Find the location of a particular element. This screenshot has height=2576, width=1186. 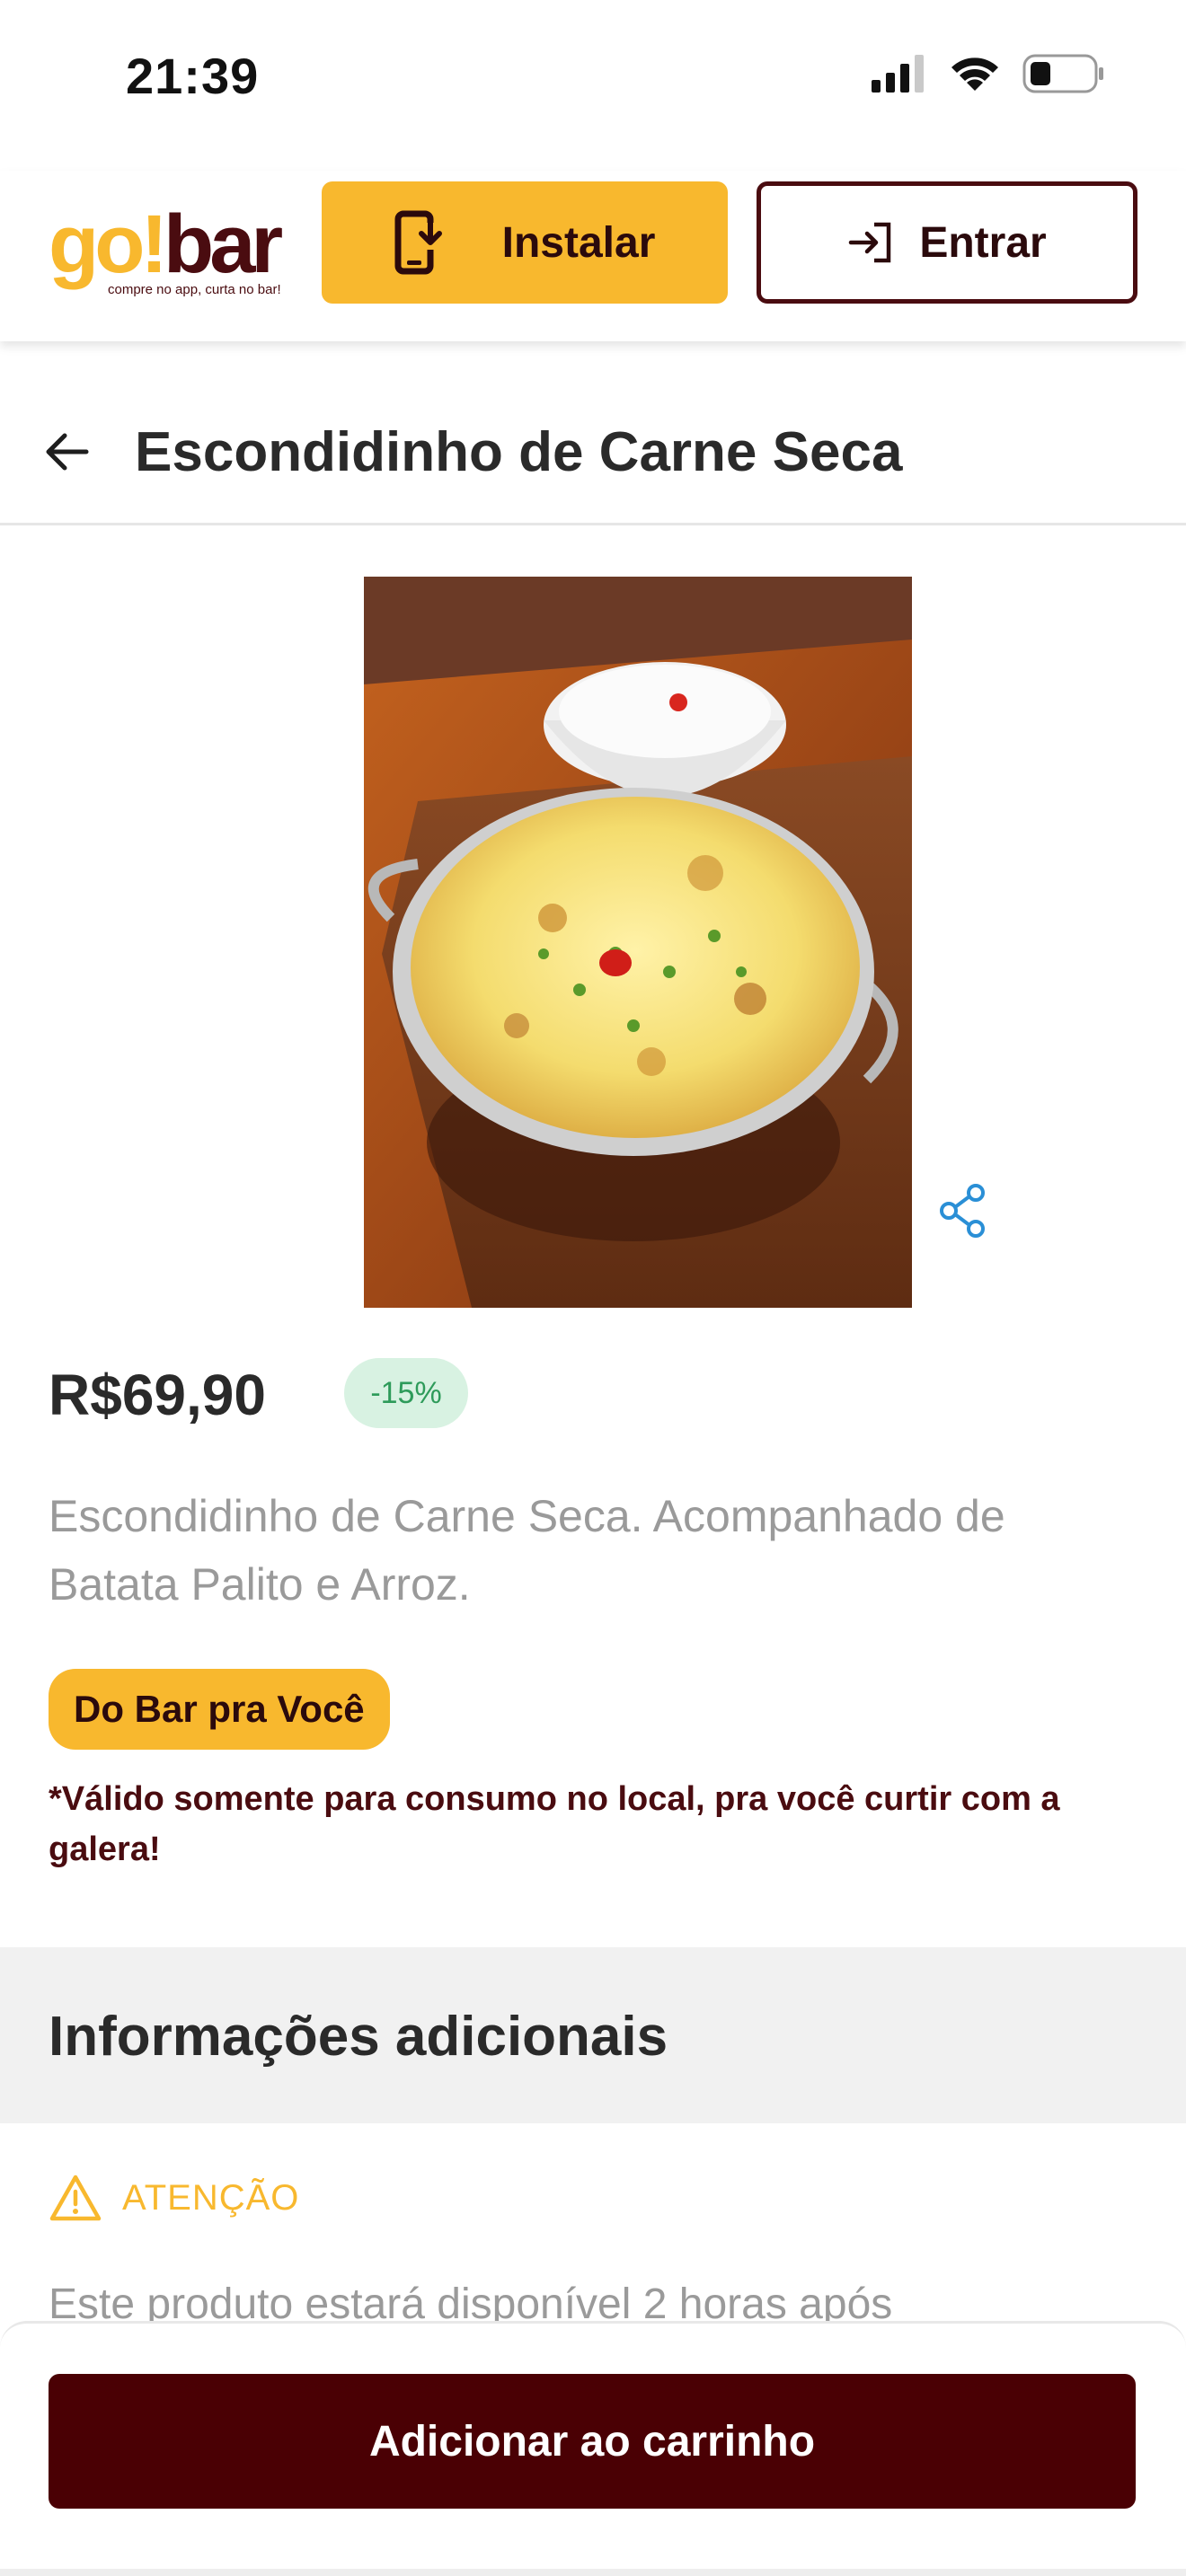

additional-info-header: Informações adicionais is located at coordinates (593, 2035).